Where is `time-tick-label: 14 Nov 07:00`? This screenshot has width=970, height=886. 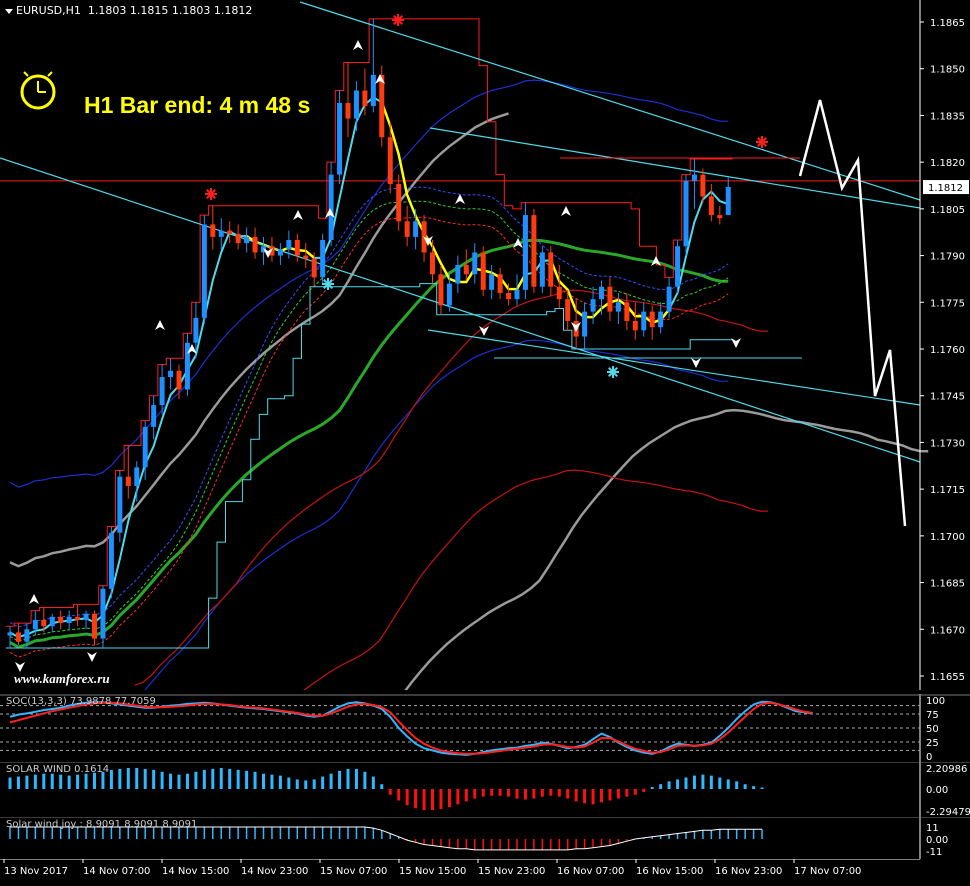 time-tick-label: 14 Nov 07:00 is located at coordinates (116, 871).